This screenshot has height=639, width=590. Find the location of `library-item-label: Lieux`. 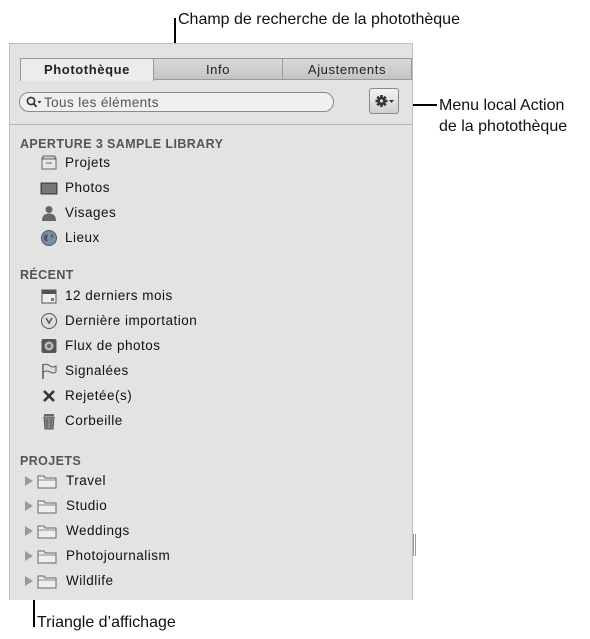

library-item-label: Lieux is located at coordinates (82, 237).